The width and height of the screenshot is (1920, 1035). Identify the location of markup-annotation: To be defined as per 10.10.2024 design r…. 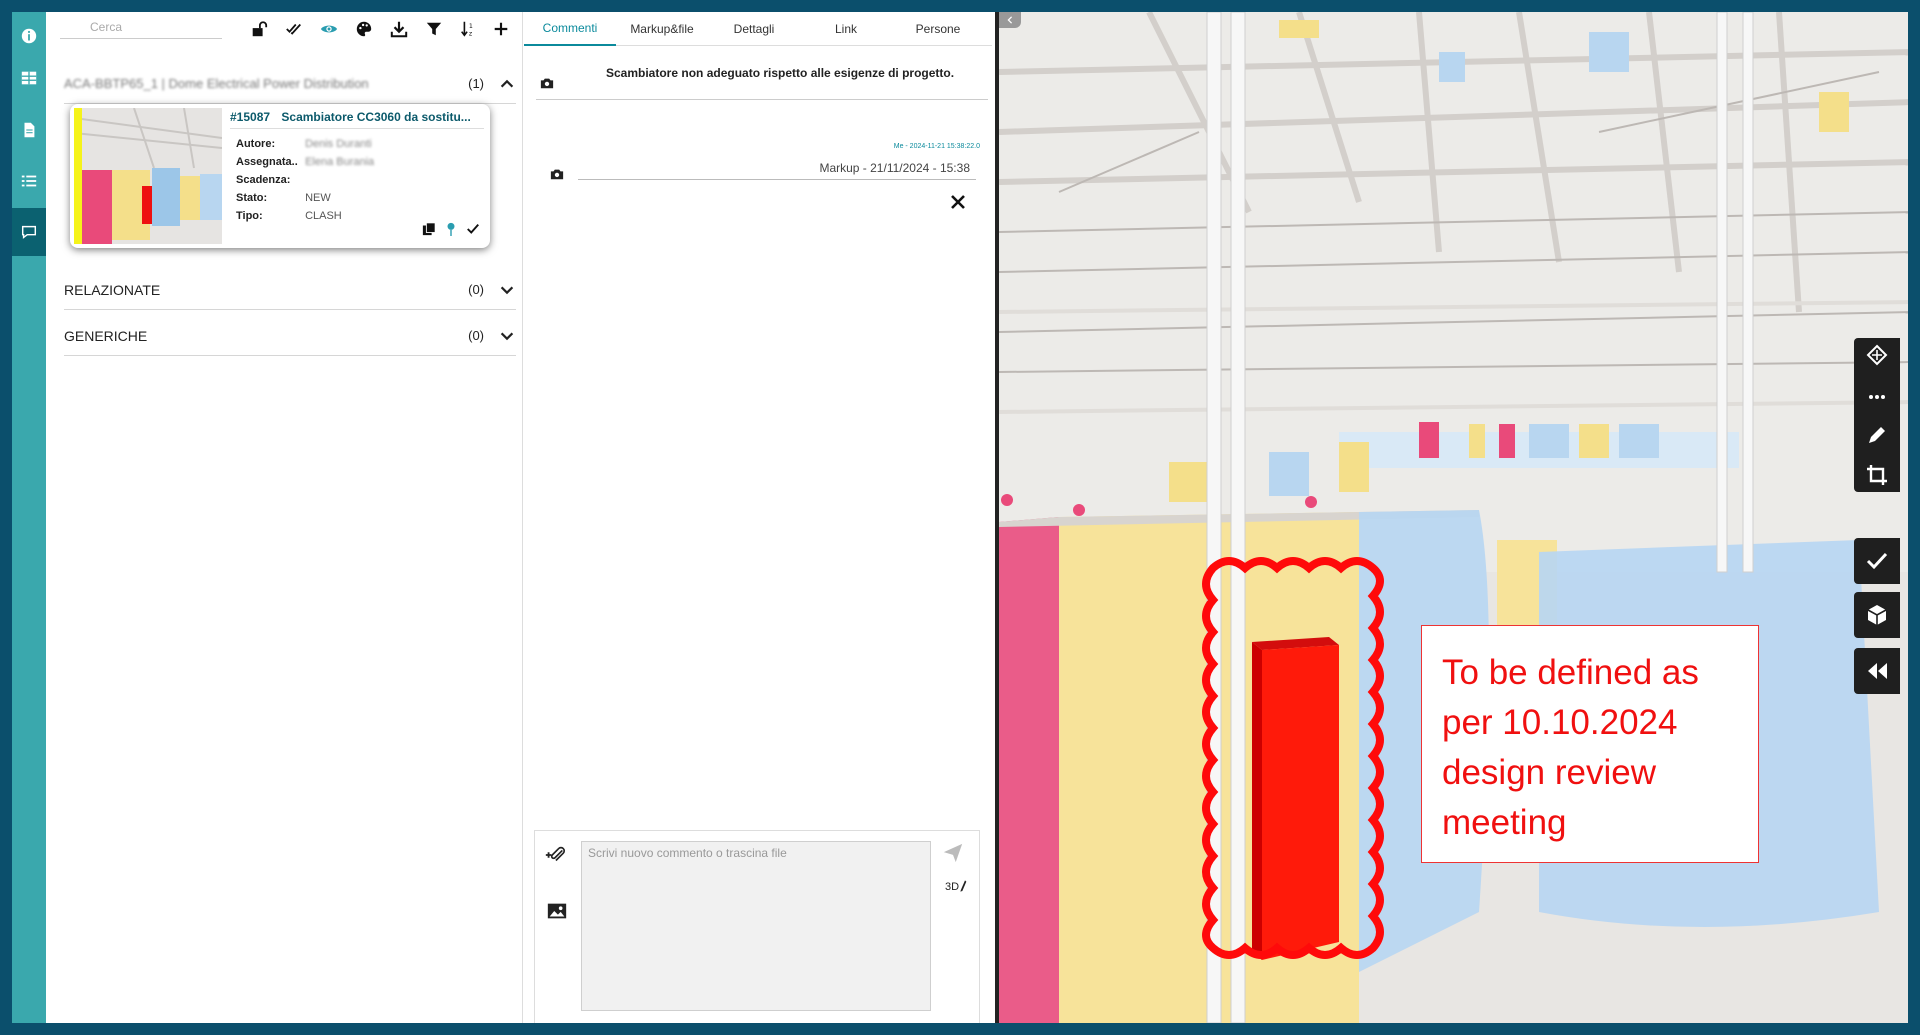
(1590, 744).